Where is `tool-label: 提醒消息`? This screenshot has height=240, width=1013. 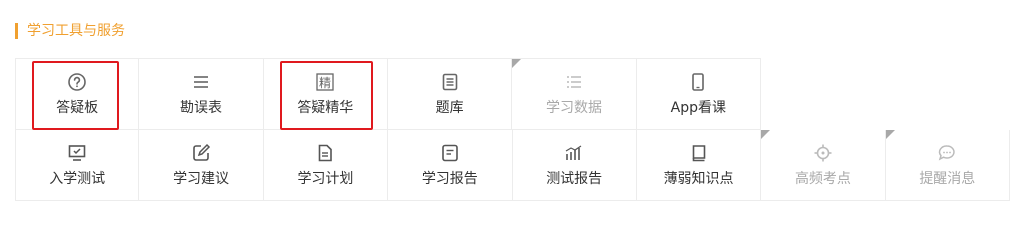
tool-label: 提醒消息 is located at coordinates (947, 179).